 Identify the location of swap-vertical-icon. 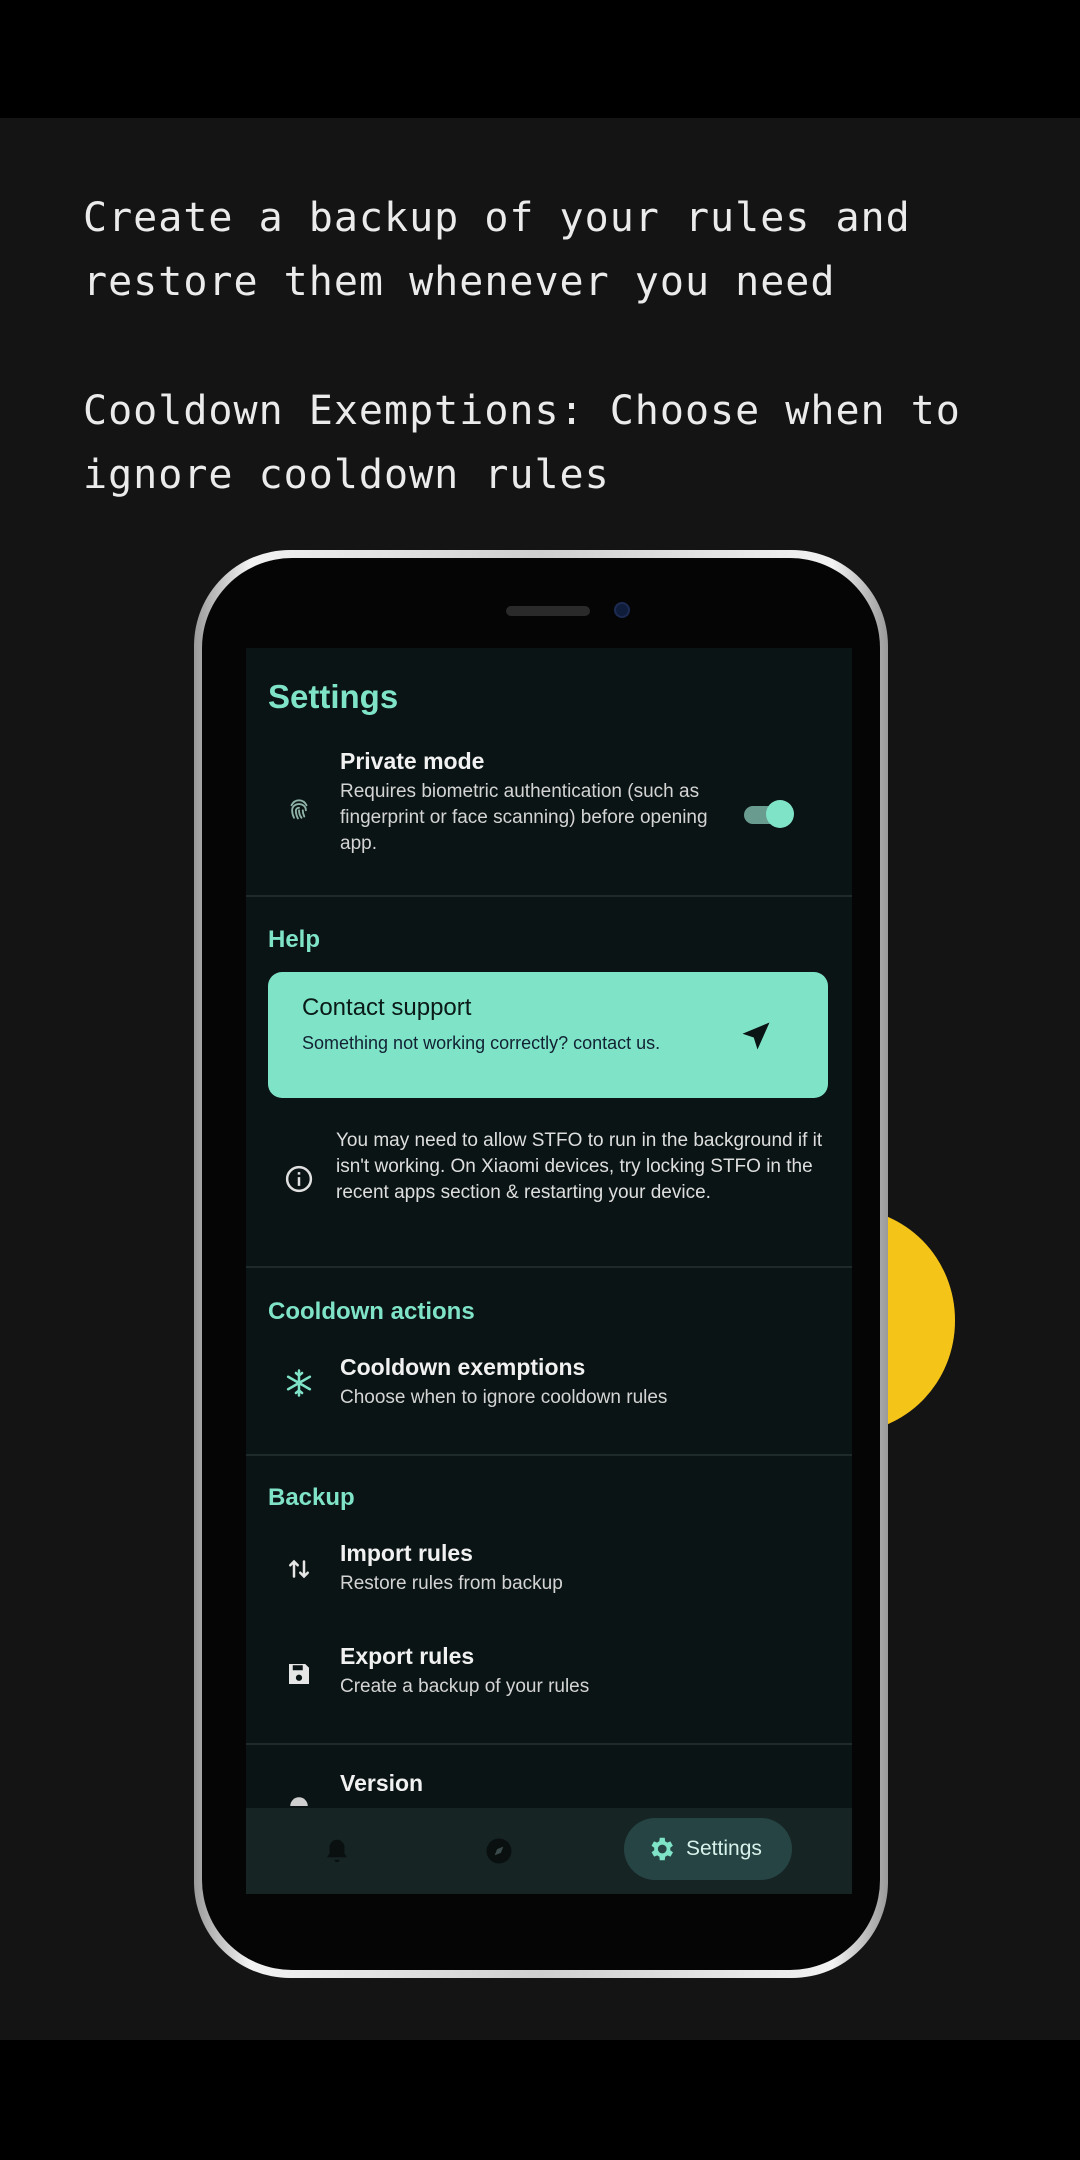
(299, 1569).